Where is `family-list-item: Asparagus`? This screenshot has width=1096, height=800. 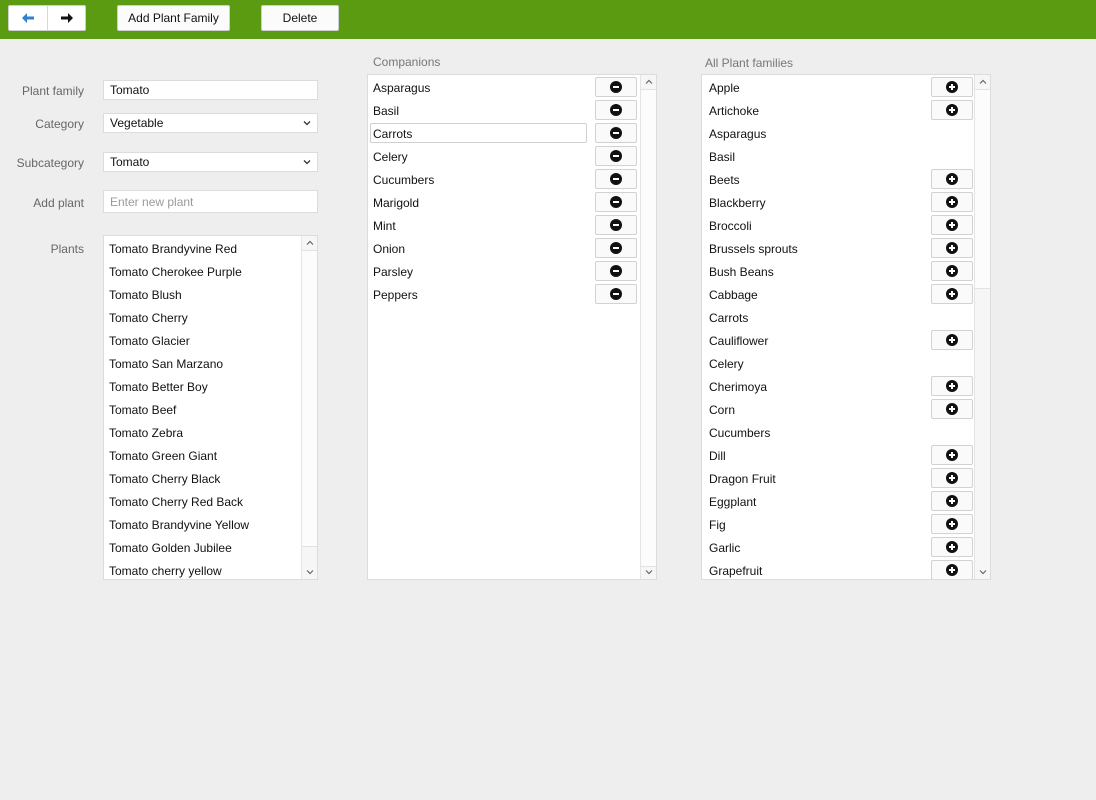 family-list-item: Asparagus is located at coordinates (838, 133).